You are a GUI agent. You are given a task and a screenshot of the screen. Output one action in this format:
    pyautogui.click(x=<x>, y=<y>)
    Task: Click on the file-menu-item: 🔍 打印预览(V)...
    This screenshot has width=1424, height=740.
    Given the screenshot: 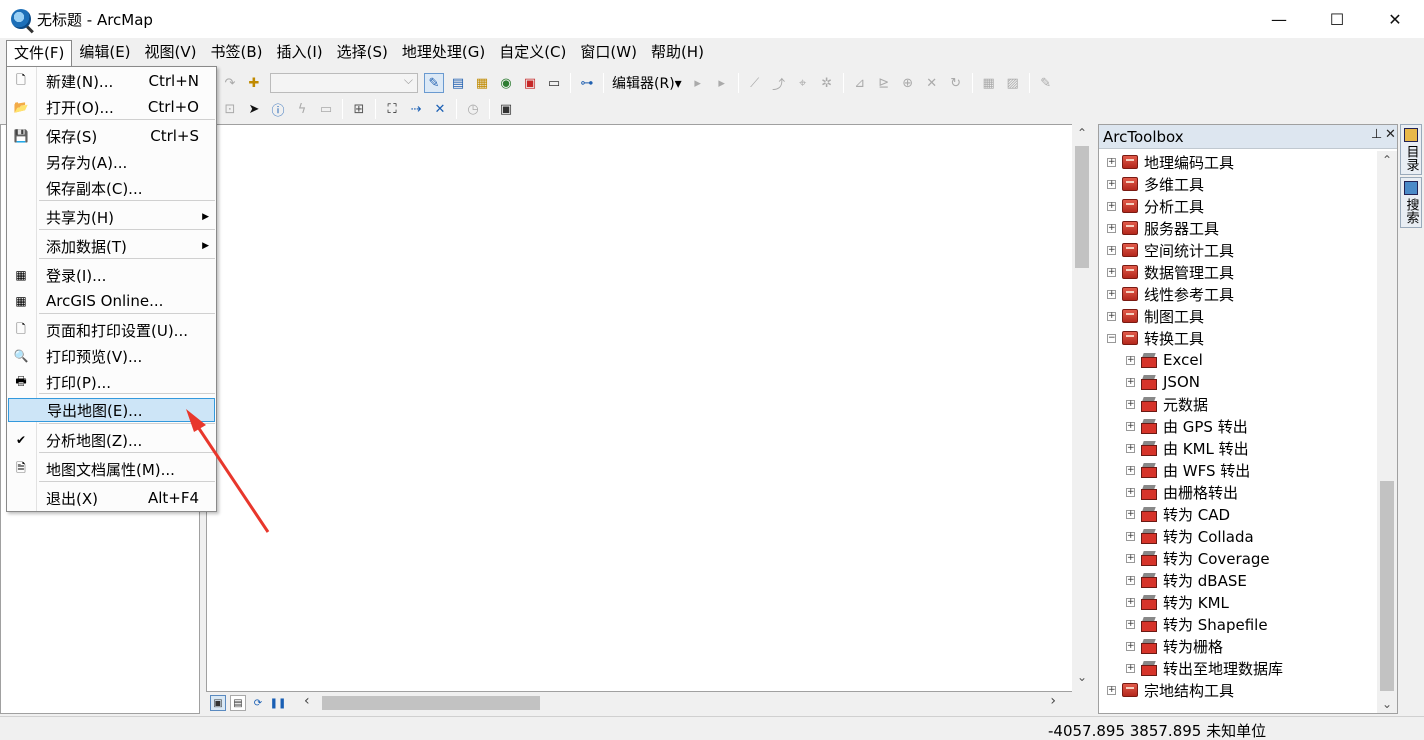 What is the action you would take?
    pyautogui.click(x=111, y=356)
    